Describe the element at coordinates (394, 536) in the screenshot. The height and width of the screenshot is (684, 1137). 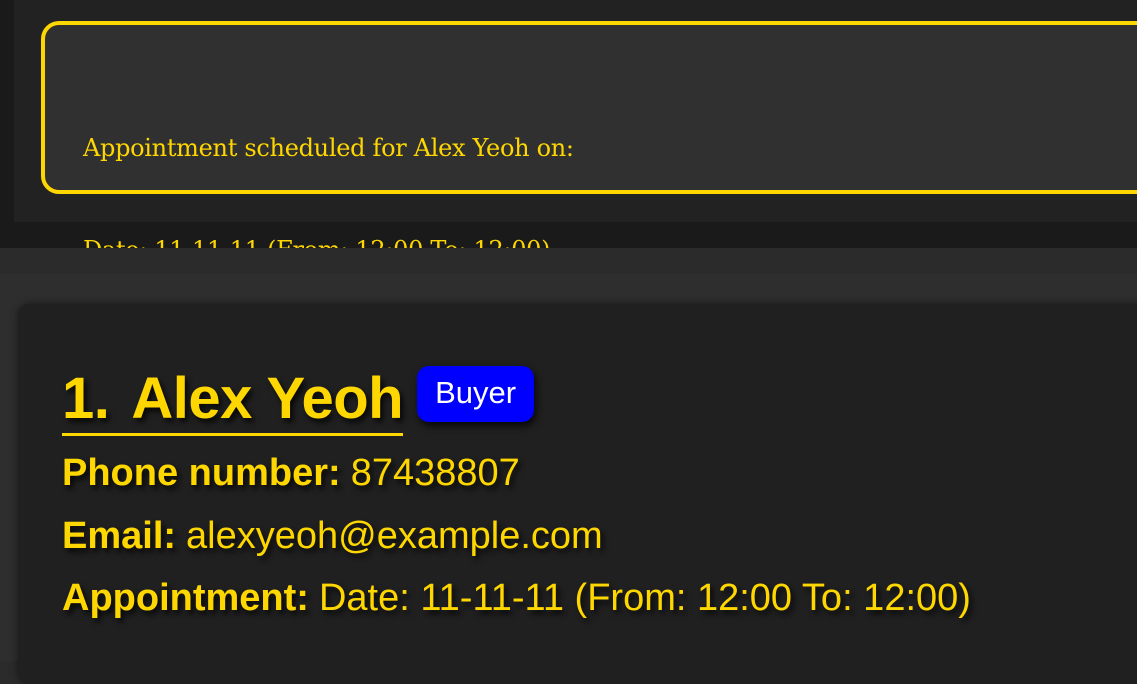
I see `email-value: alexyeoh@example.com` at that location.